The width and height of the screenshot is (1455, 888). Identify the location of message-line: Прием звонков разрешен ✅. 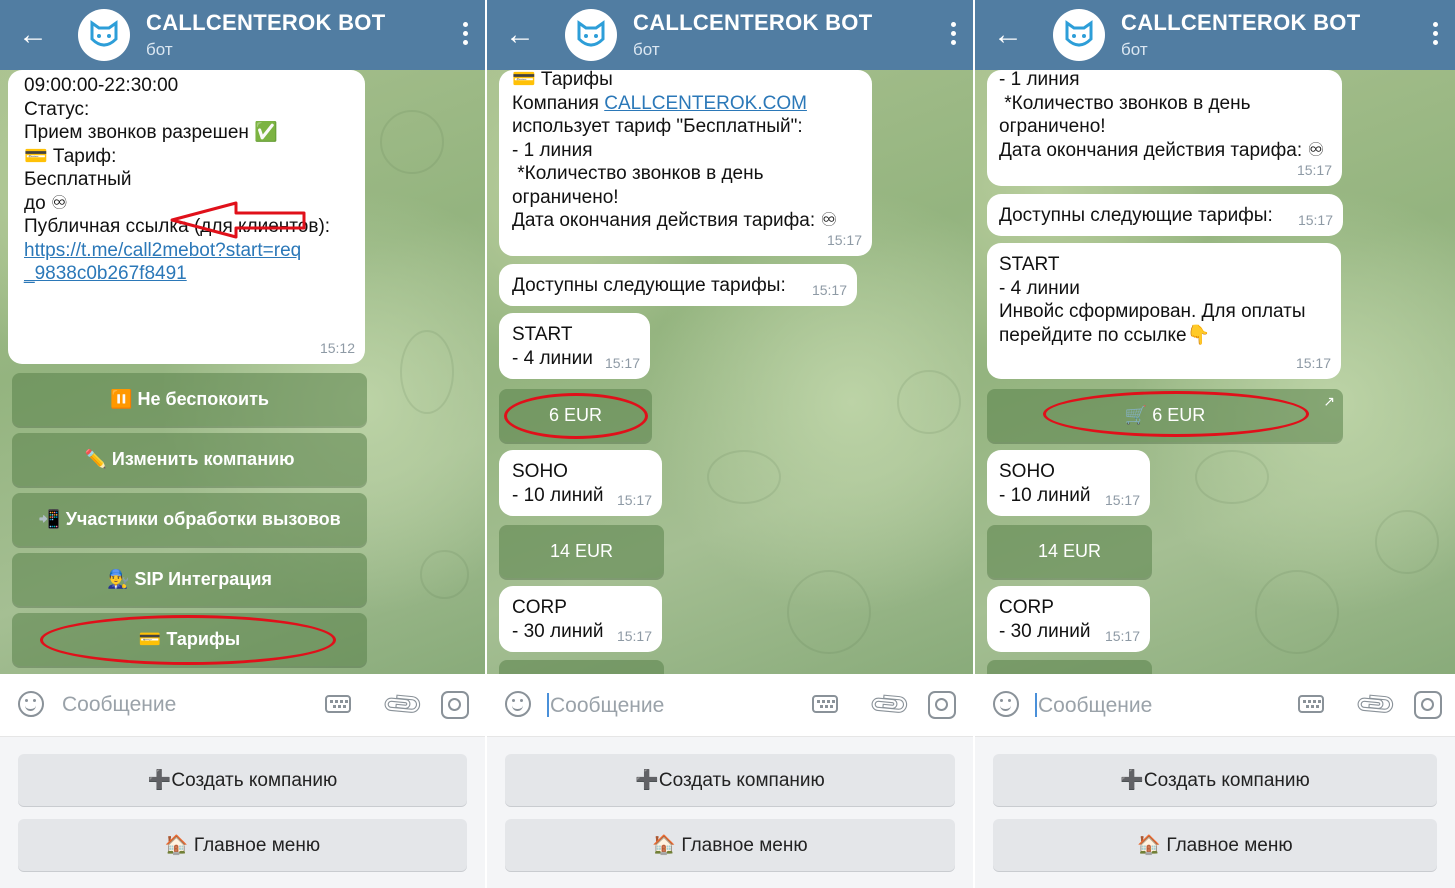
(151, 132).